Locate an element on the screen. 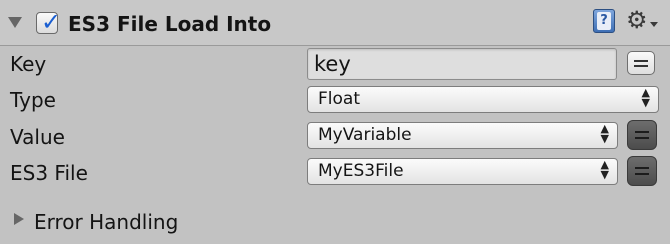 The height and width of the screenshot is (244, 670). component-enabled-checkbox: ✓ is located at coordinates (48, 22).